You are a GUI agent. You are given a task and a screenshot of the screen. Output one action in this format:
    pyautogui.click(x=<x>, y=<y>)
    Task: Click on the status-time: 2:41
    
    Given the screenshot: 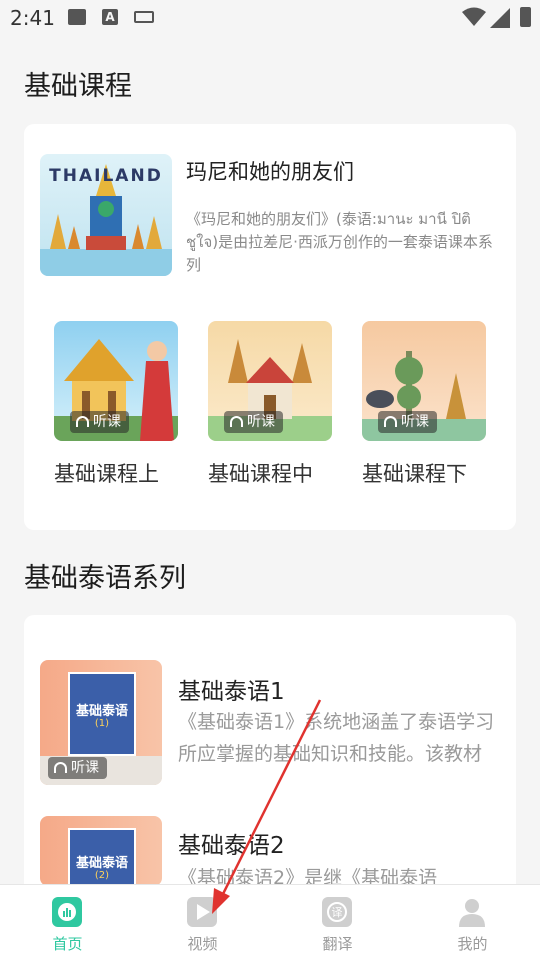 What is the action you would take?
    pyautogui.click(x=32, y=18)
    